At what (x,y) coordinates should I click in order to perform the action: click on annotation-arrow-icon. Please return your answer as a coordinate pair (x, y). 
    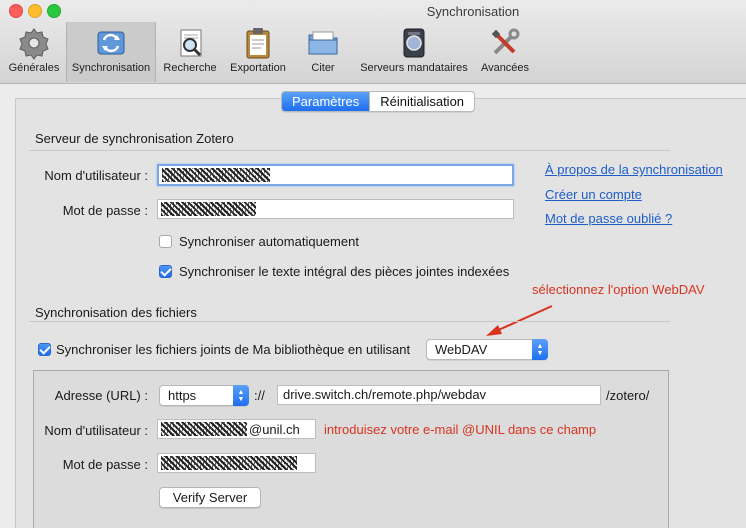
    Looking at the image, I should click on (519, 320).